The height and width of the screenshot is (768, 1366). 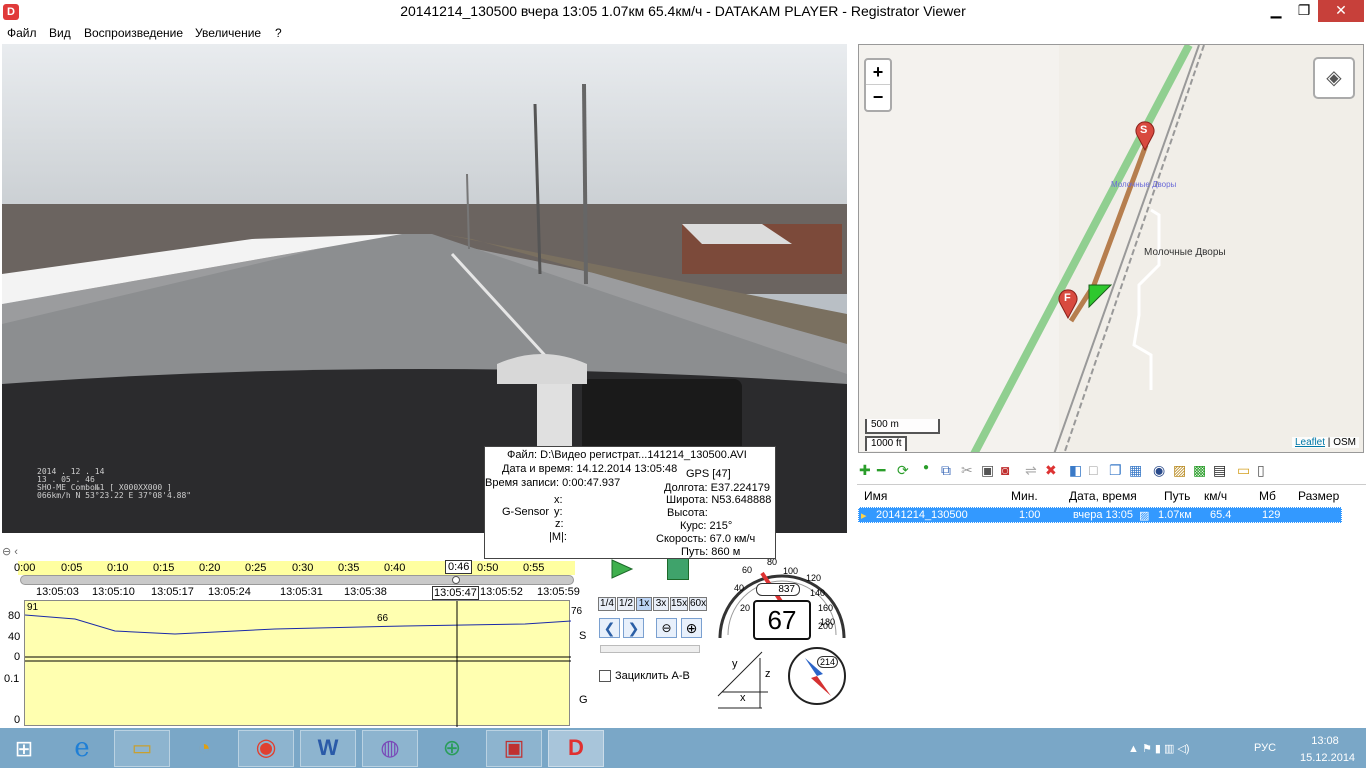 What do you see at coordinates (60, 33) in the screenshot?
I see `menu-view: Вид` at bounding box center [60, 33].